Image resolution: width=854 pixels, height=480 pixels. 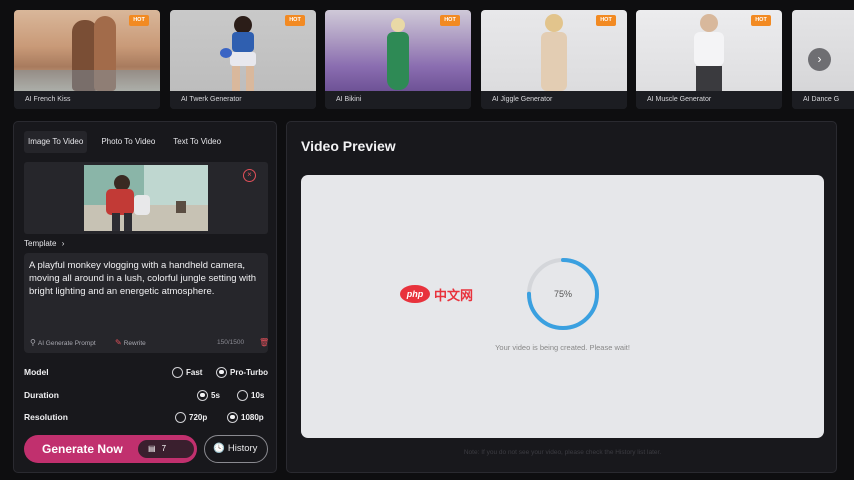 What do you see at coordinates (46, 417) in the screenshot?
I see `resolution-label: Resolution` at bounding box center [46, 417].